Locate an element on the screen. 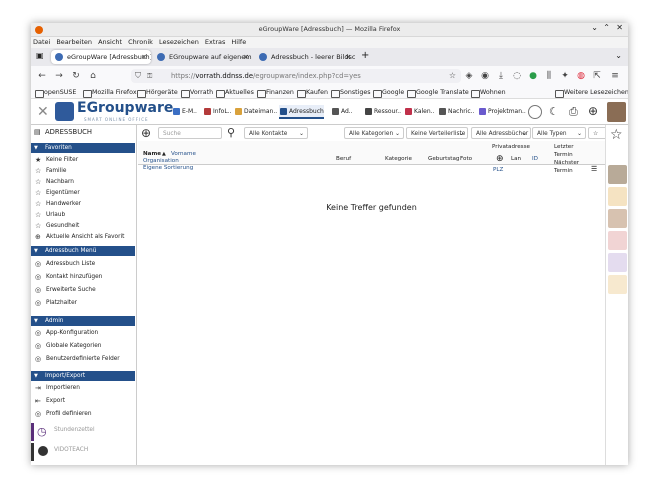  favorite-gesundheit: ☆ Gesundheit is located at coordinates (83, 226).